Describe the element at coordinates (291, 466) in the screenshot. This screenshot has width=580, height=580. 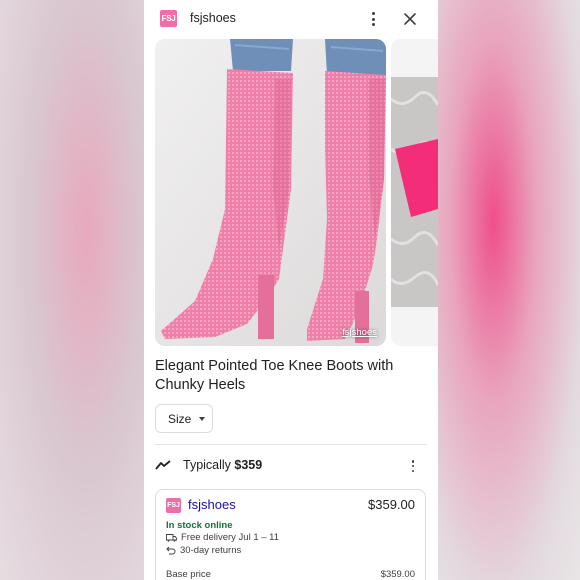
I see `price-insight-row: Typically $359` at that location.